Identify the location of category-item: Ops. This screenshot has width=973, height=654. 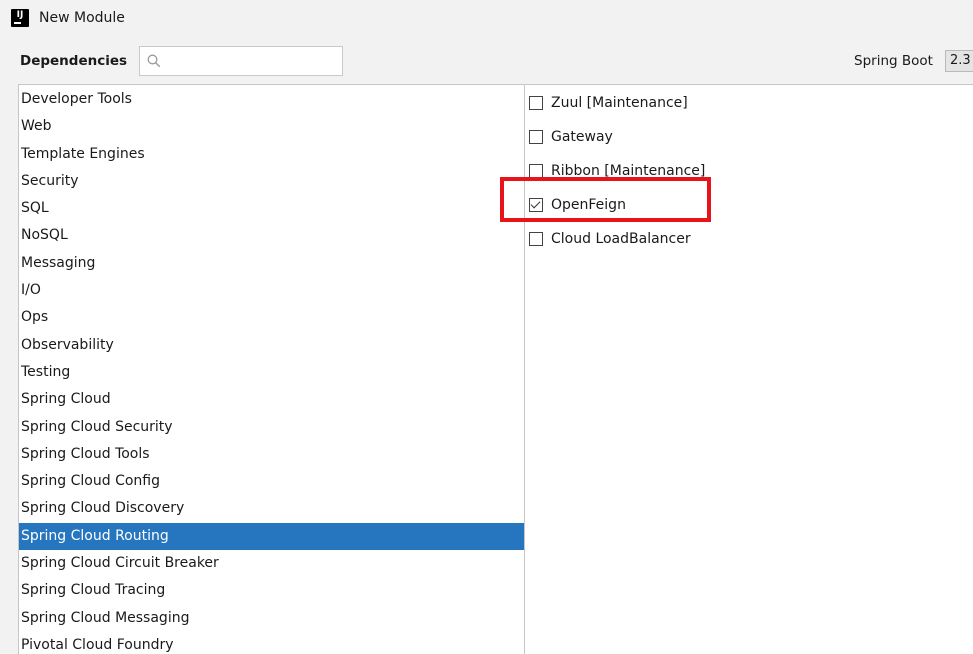
(271, 317).